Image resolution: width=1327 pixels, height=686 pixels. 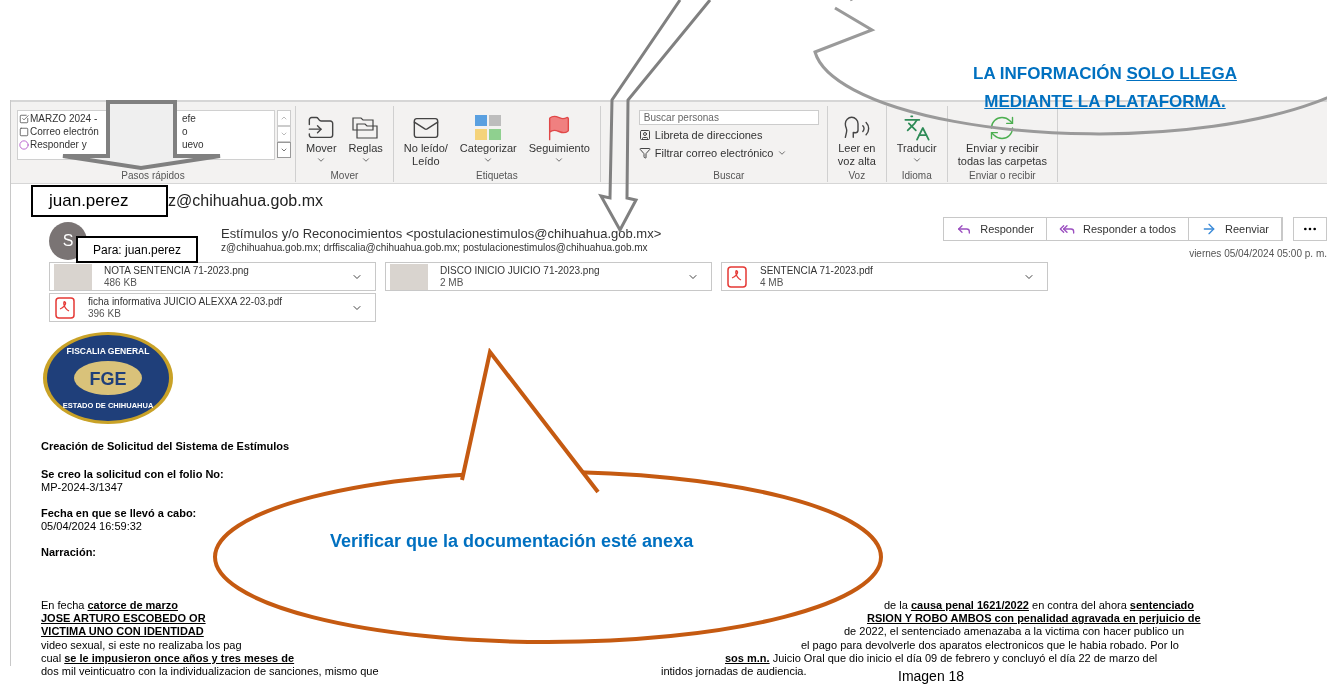 I want to click on group-label: Etiquetas, so click(x=497, y=175).